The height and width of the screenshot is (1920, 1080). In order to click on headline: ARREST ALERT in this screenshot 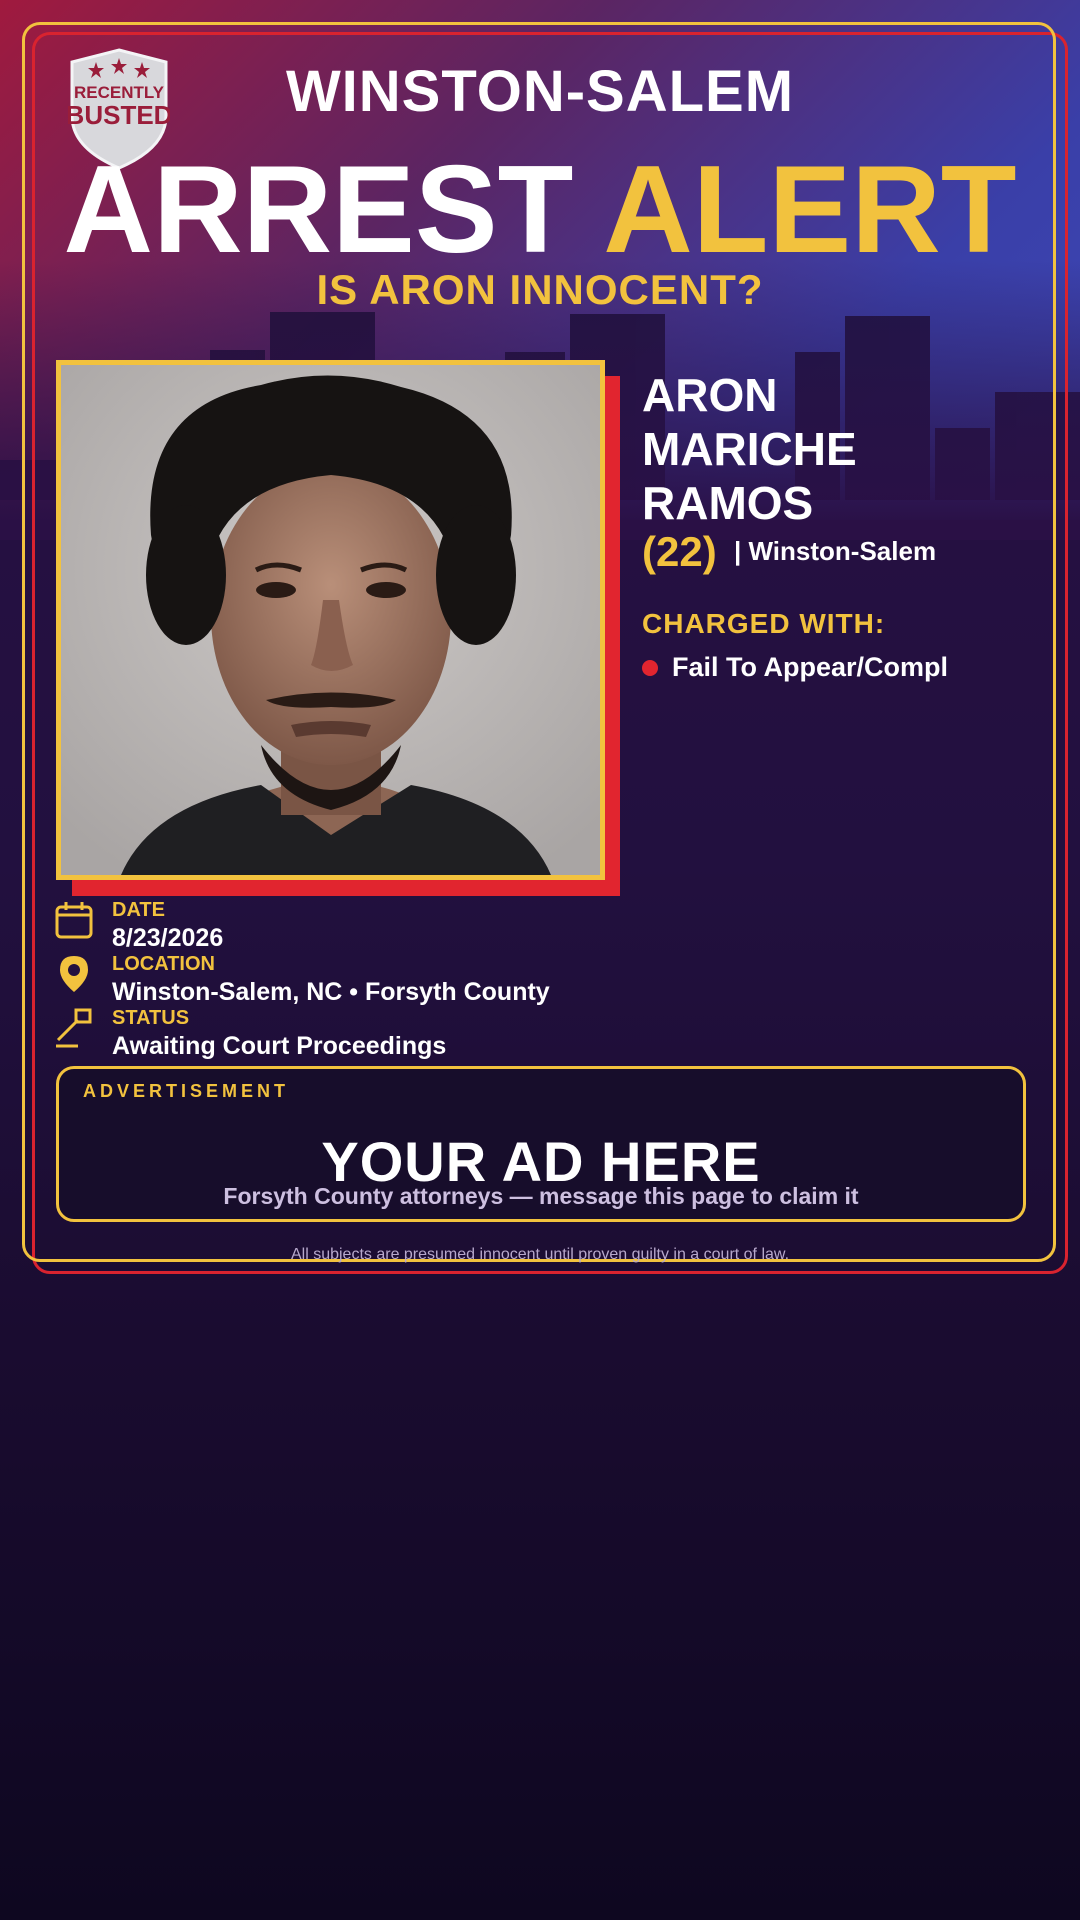, I will do `click(540, 210)`.